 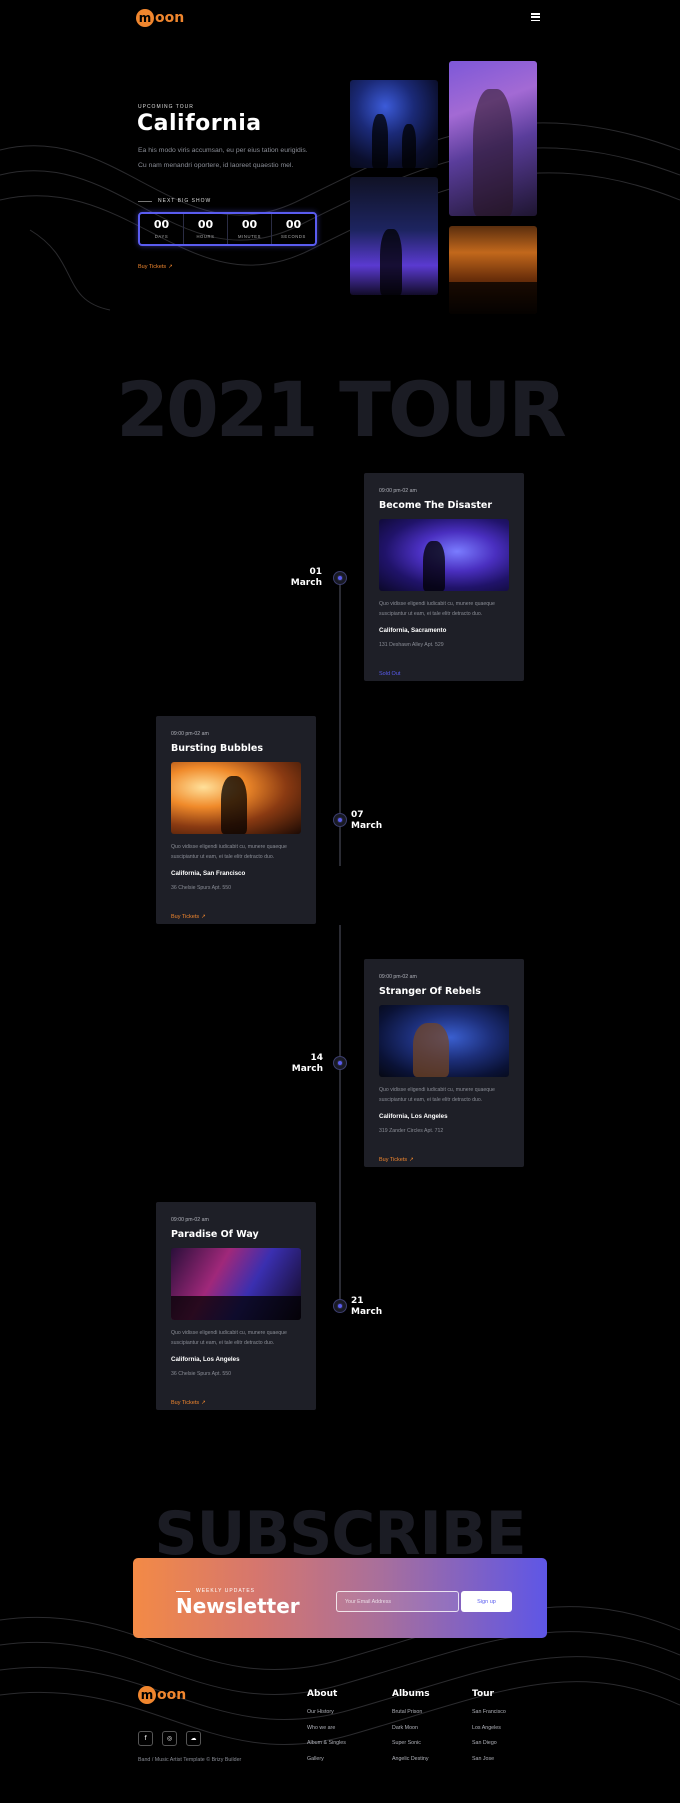 What do you see at coordinates (394, 236) in the screenshot?
I see `hero-photo-drummer` at bounding box center [394, 236].